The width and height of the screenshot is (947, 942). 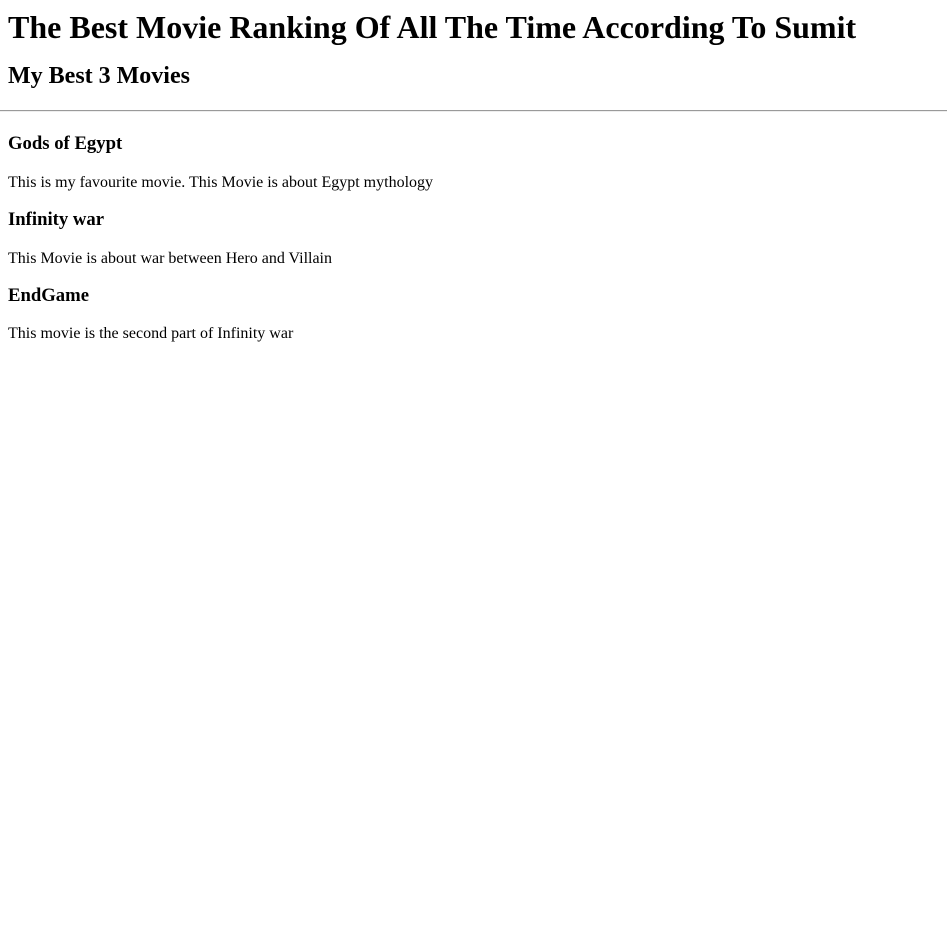 I want to click on movie-title: Gods of Egypt, so click(x=65, y=143).